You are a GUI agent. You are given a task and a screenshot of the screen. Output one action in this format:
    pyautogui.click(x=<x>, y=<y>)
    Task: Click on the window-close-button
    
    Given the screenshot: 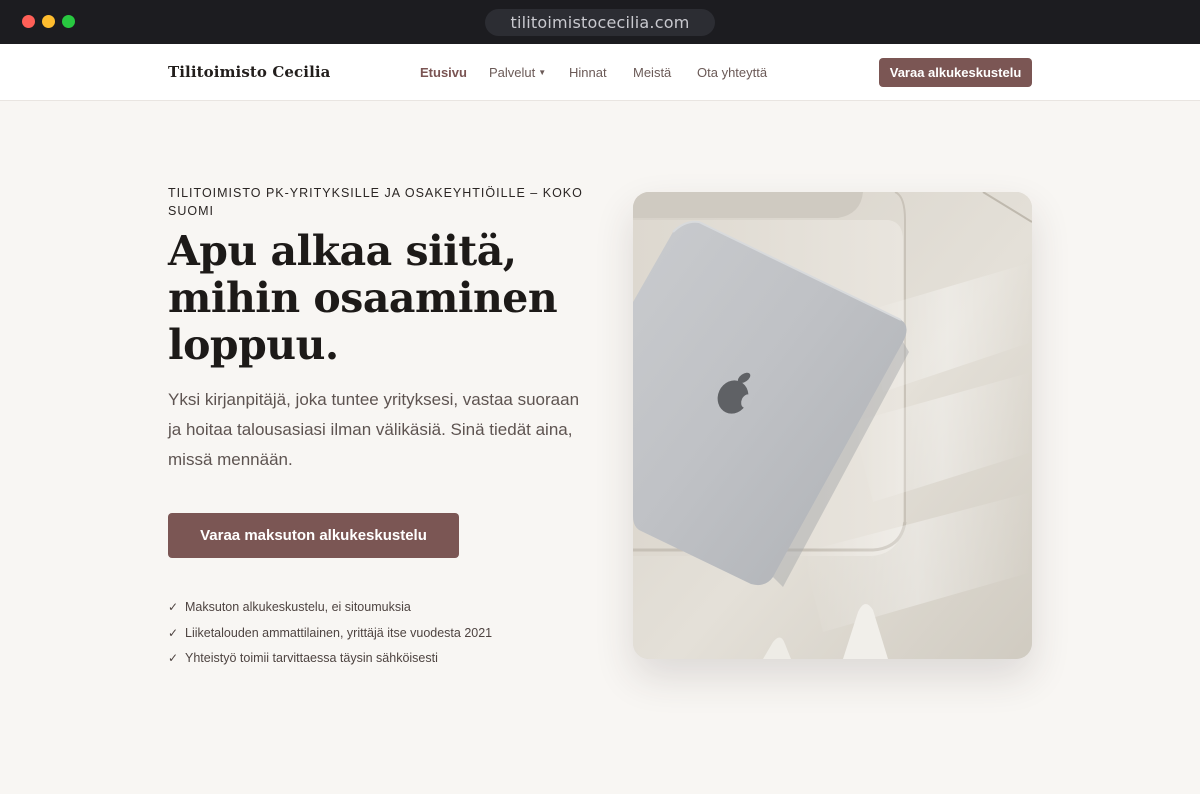 What is the action you would take?
    pyautogui.click(x=28, y=21)
    